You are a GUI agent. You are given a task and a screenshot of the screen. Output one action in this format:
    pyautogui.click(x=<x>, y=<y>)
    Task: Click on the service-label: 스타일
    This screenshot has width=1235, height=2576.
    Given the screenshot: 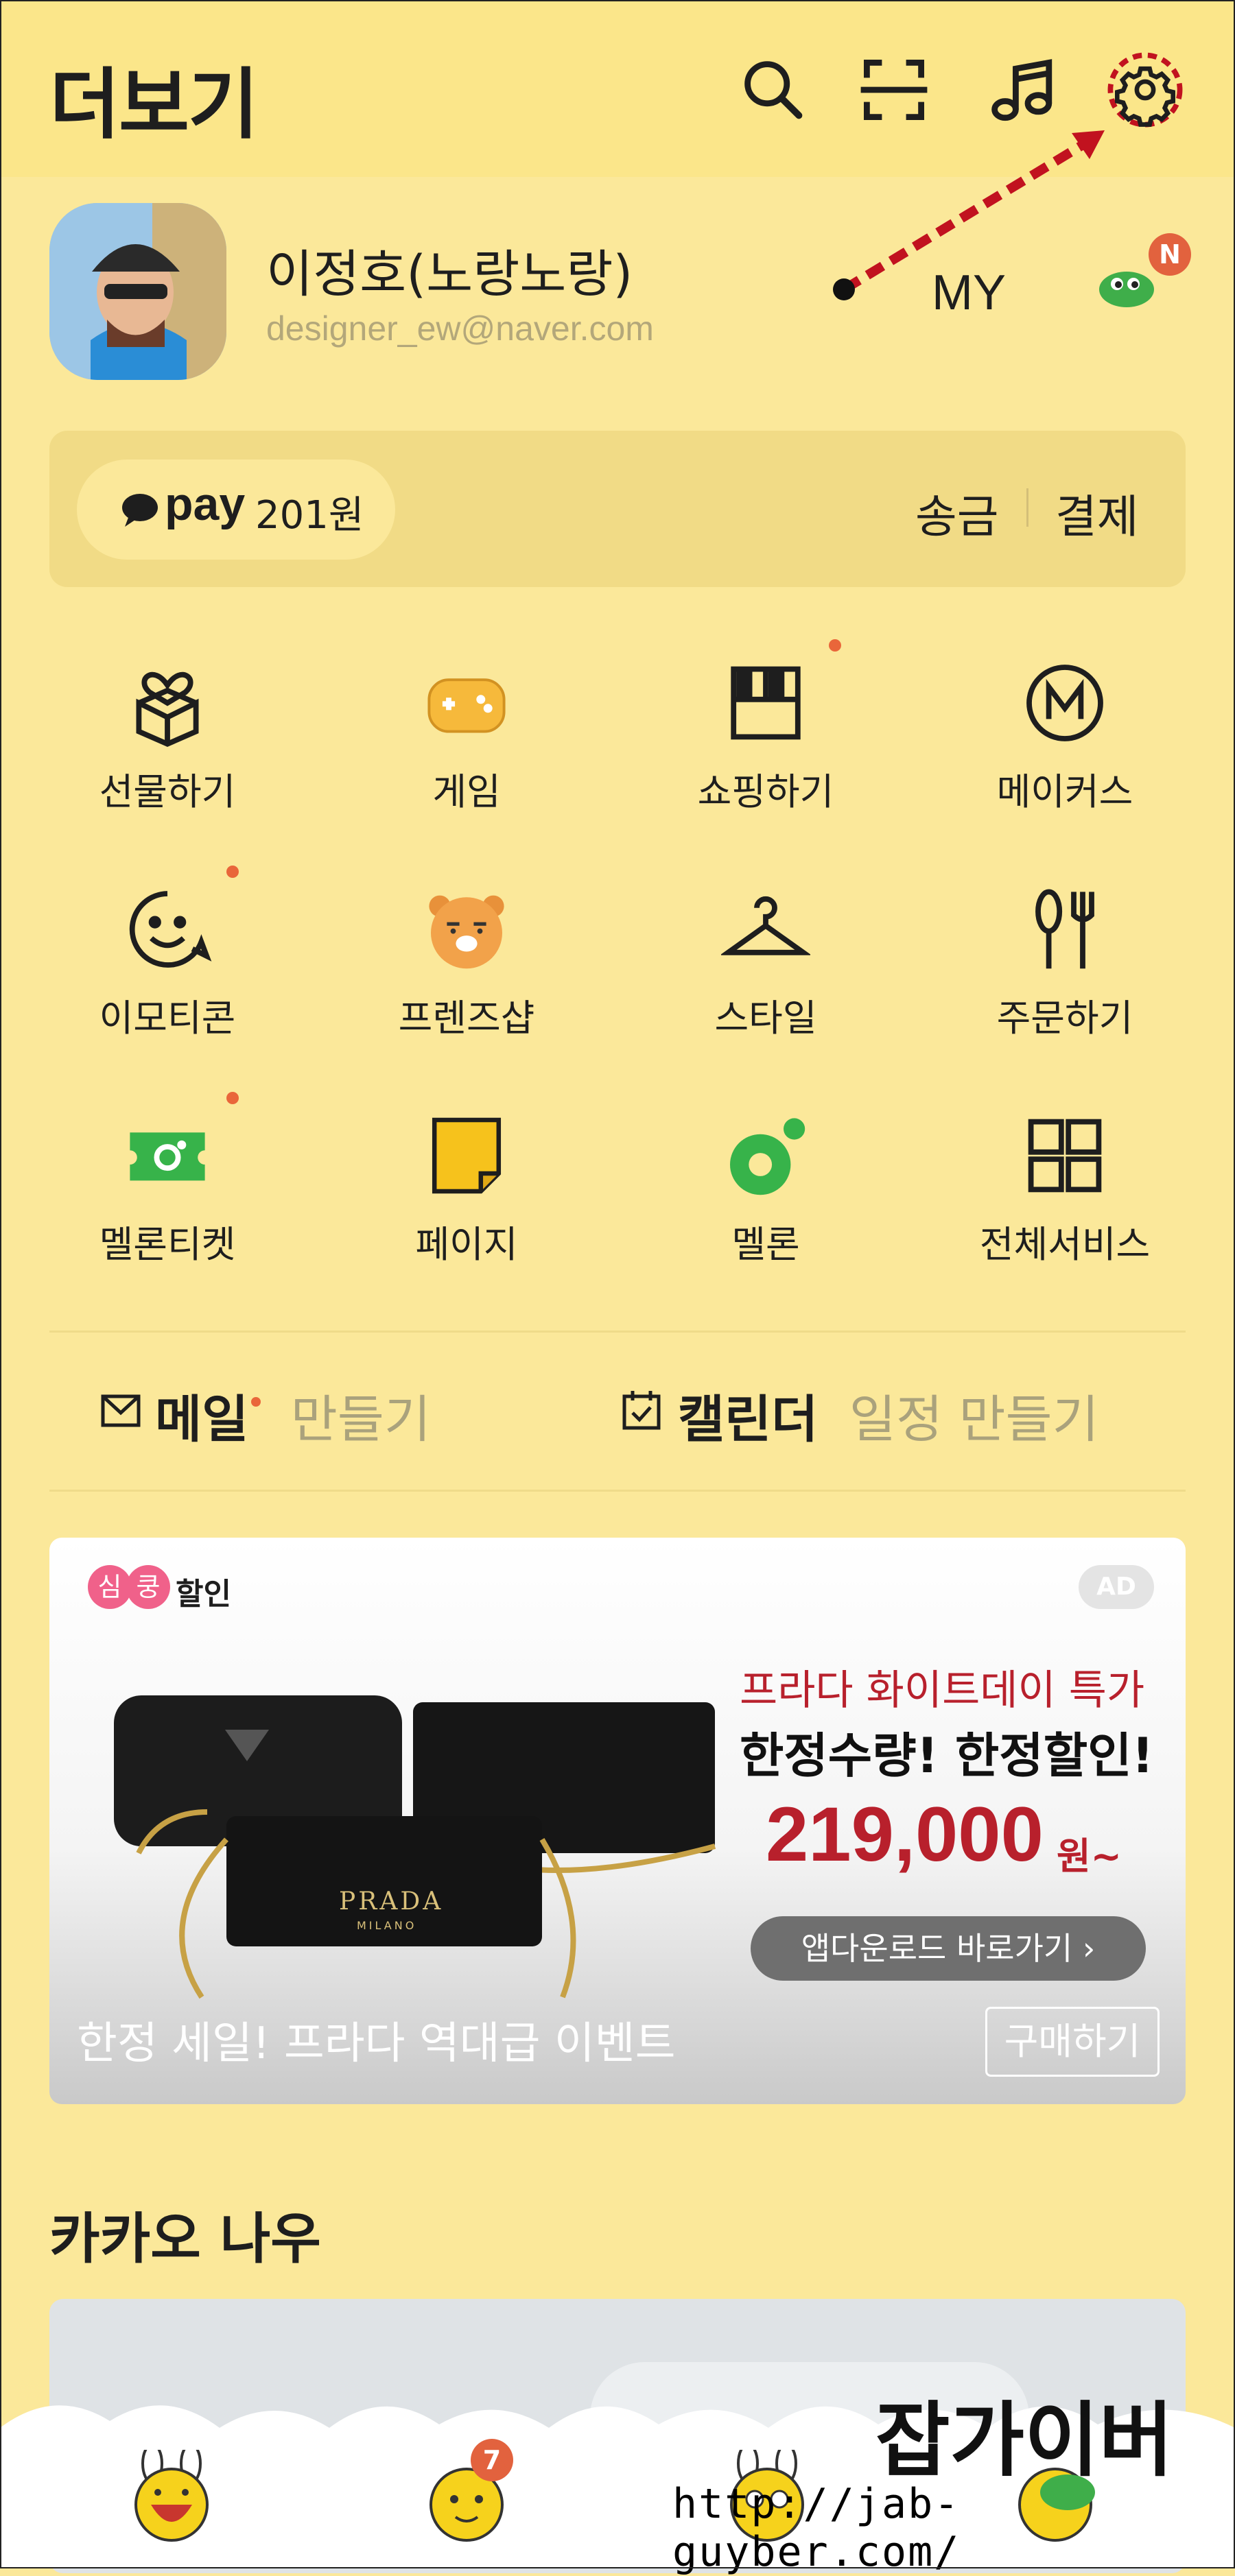 What is the action you would take?
    pyautogui.click(x=765, y=1018)
    